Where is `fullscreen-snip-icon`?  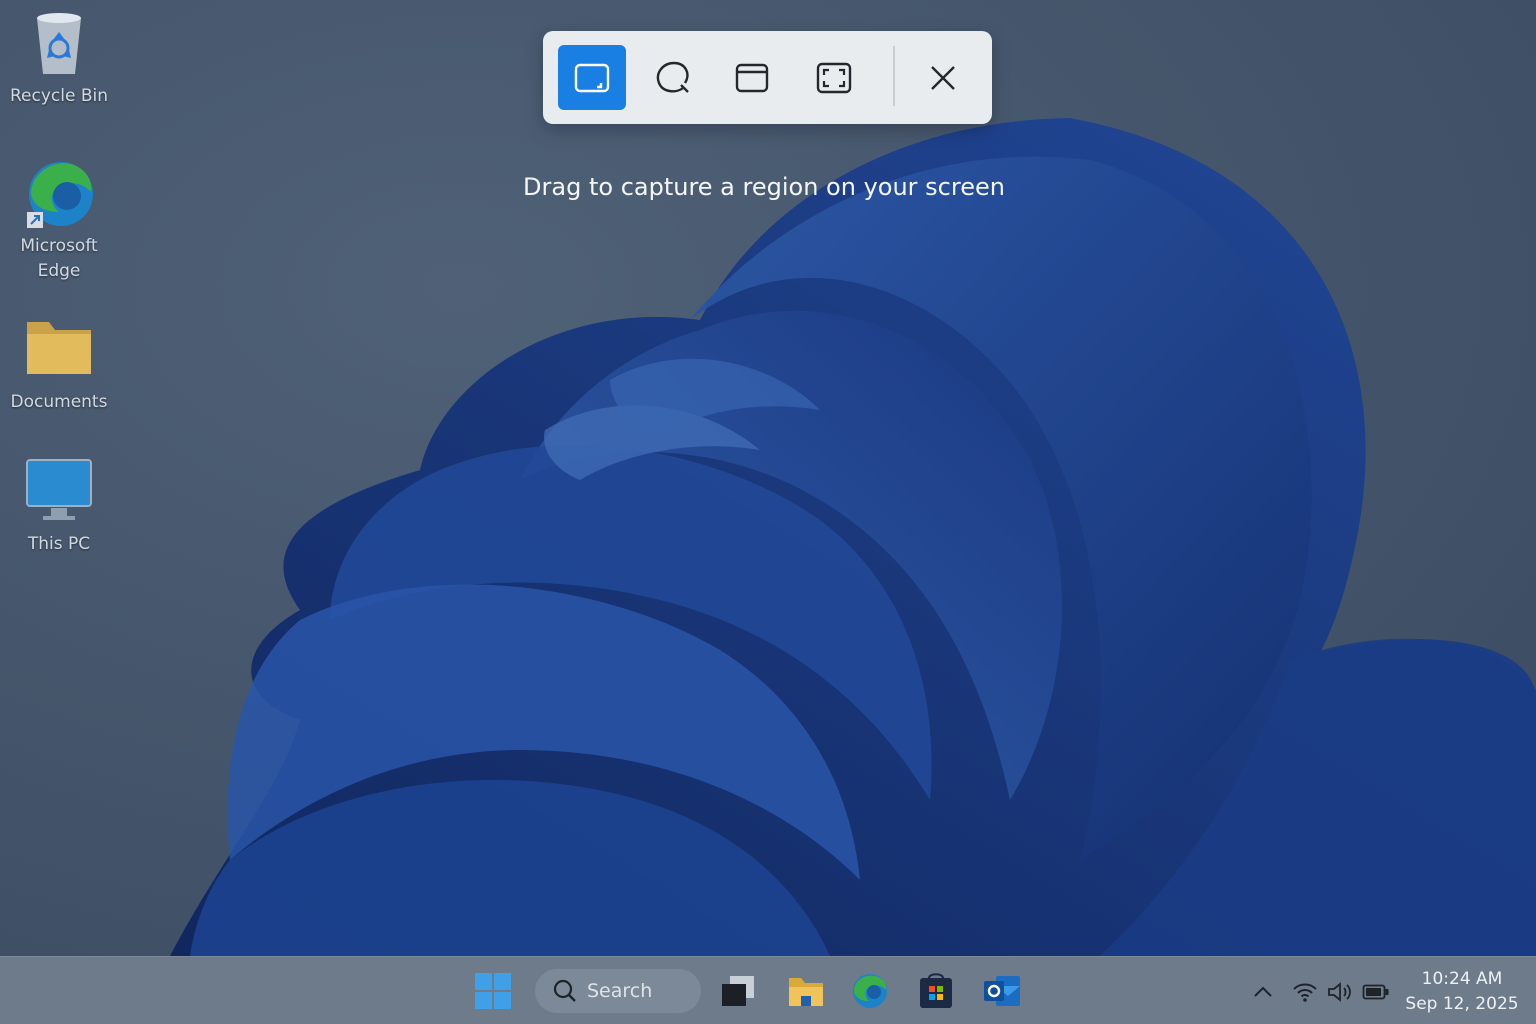
fullscreen-snip-icon is located at coordinates (834, 77).